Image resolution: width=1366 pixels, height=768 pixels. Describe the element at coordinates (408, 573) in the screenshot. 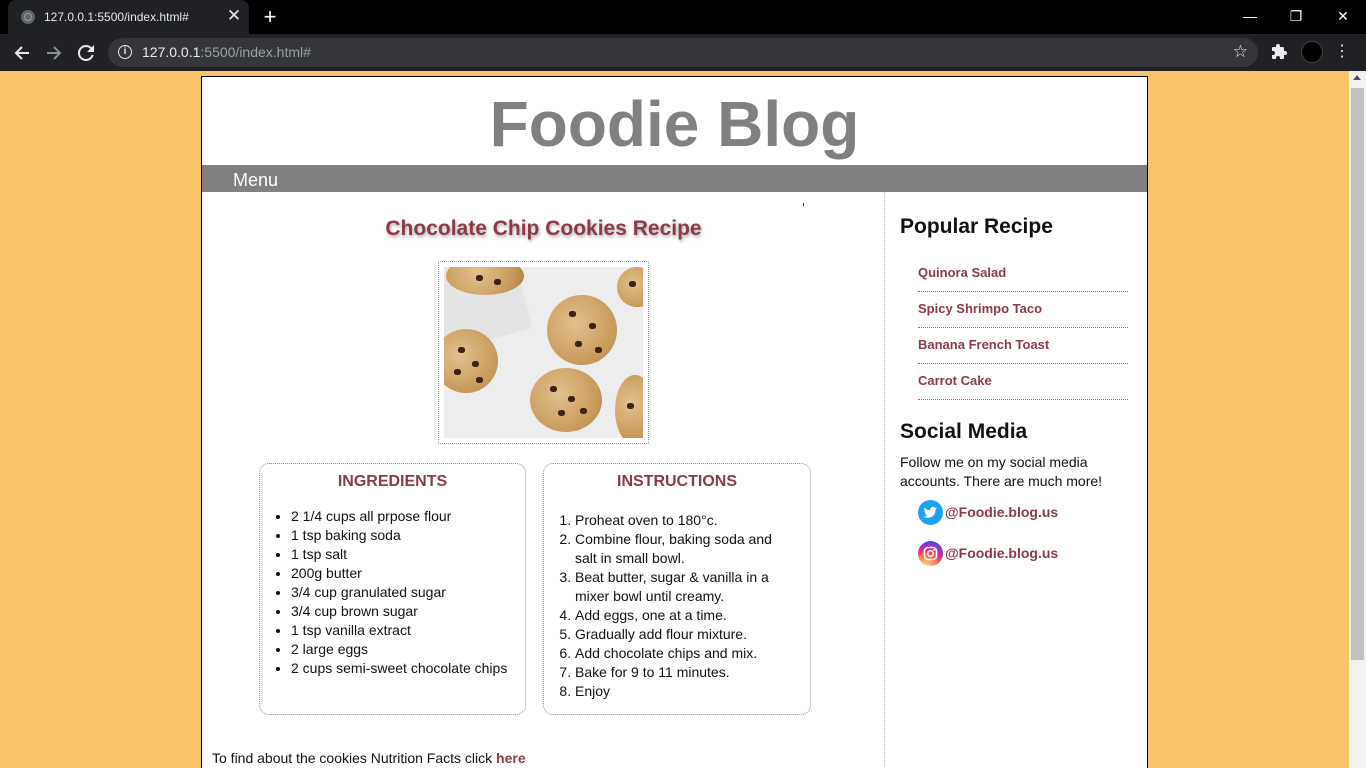

I see `ingredient-item: 200g butter` at that location.